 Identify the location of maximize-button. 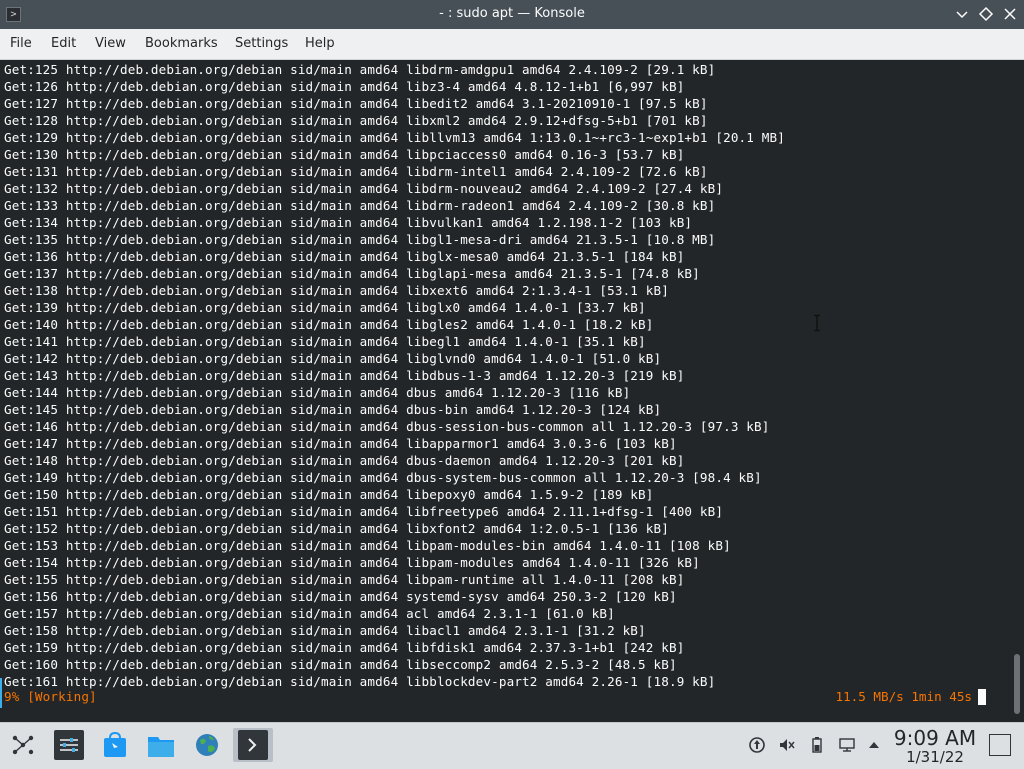
(986, 14).